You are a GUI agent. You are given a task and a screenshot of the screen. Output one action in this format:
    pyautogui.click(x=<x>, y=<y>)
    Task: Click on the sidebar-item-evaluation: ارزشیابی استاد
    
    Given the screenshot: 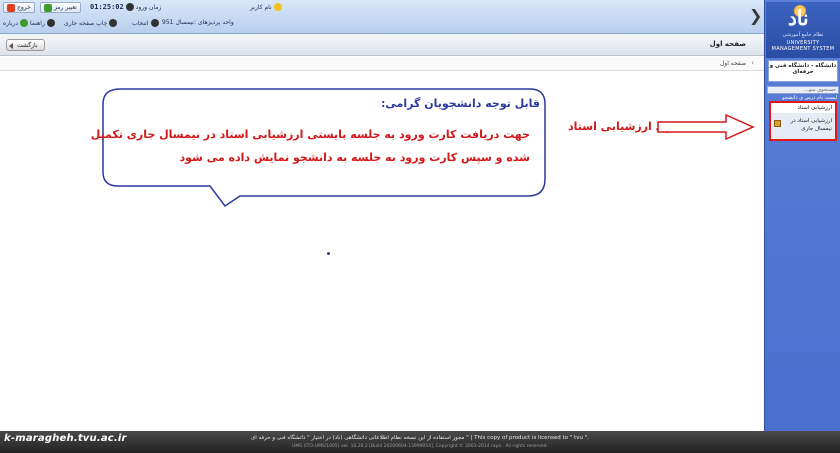 What is the action you would take?
    pyautogui.click(x=803, y=108)
    